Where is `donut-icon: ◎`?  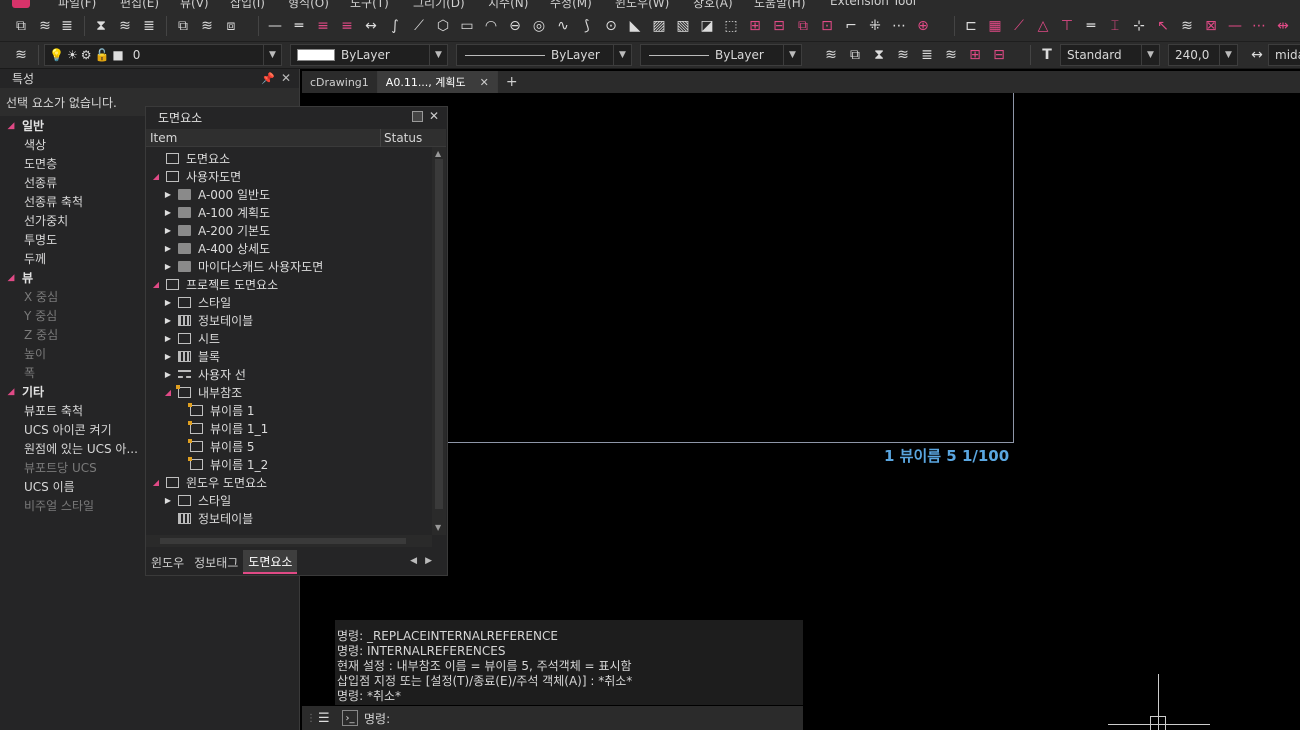
donut-icon: ◎ is located at coordinates (539, 26).